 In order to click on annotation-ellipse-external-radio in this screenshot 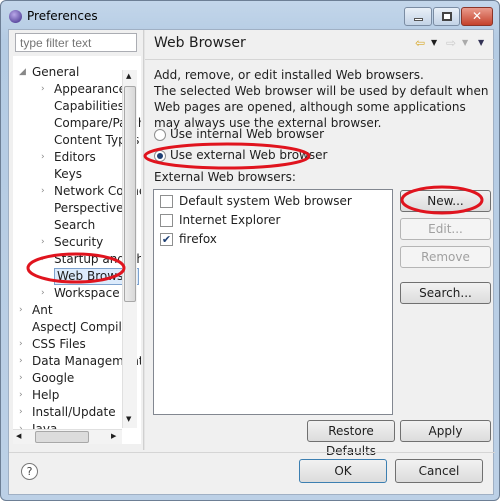, I will do `click(227, 156)`.